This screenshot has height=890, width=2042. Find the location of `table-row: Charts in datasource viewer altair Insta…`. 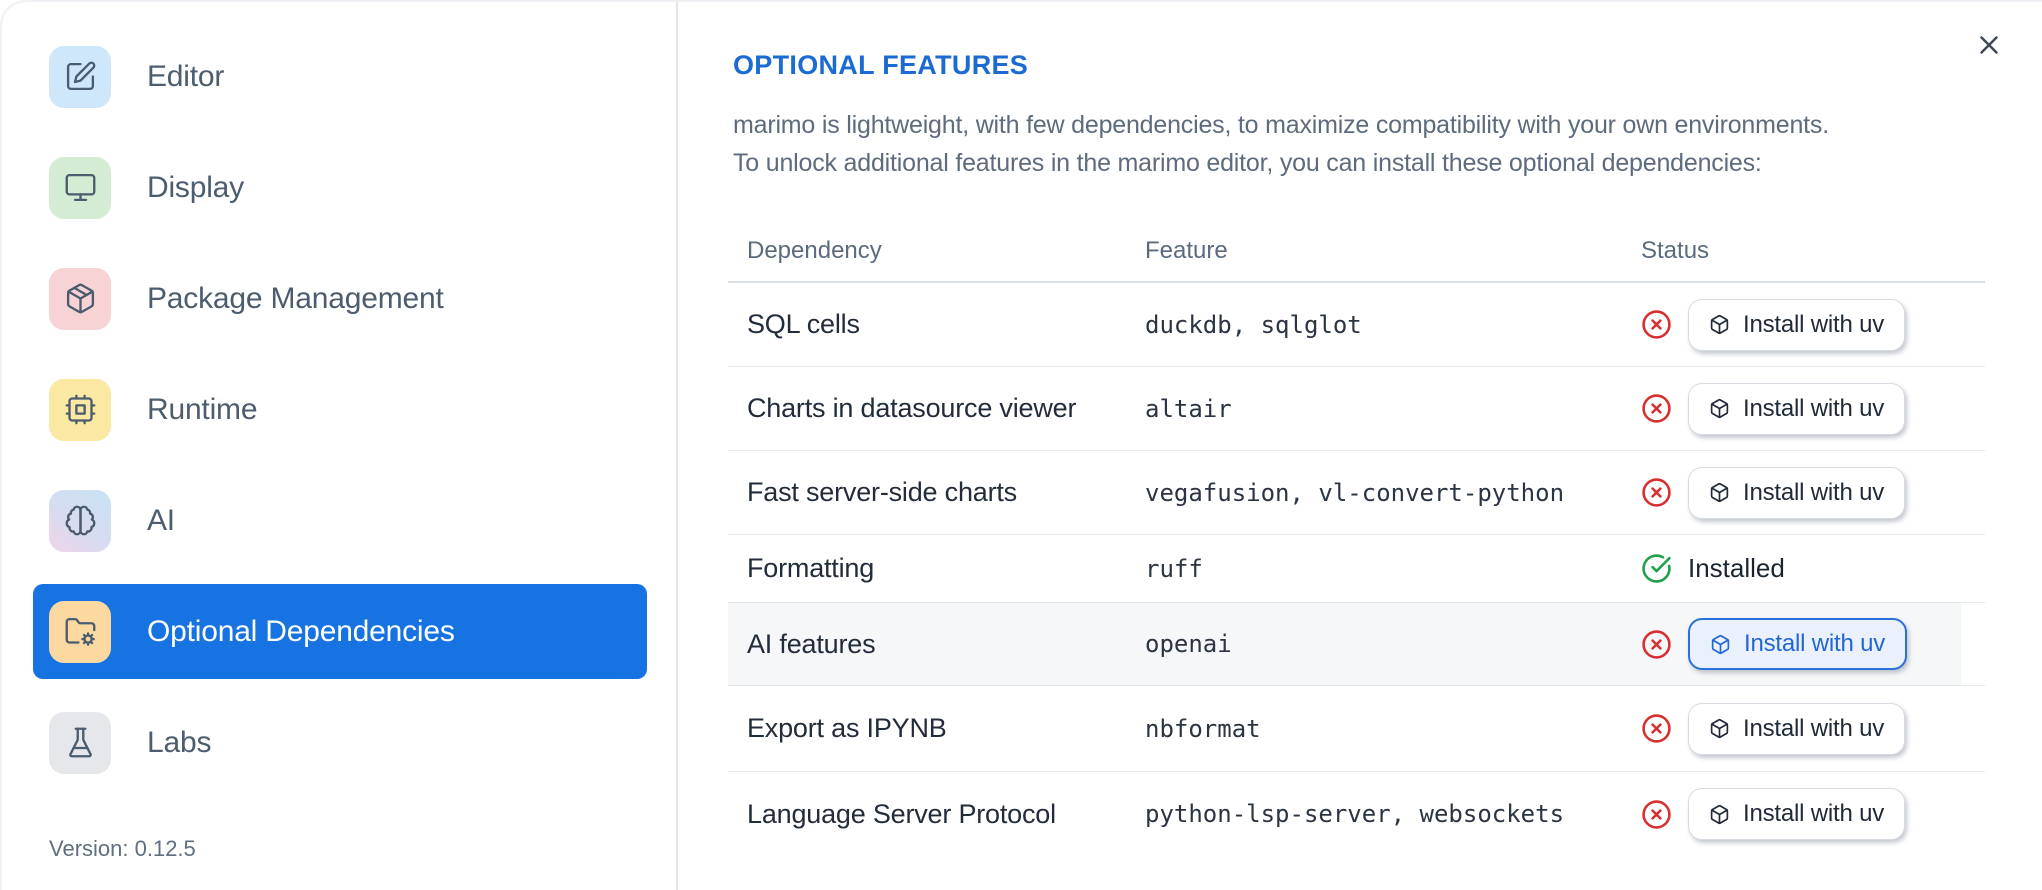

table-row: Charts in datasource viewer altair Insta… is located at coordinates (1356, 409).